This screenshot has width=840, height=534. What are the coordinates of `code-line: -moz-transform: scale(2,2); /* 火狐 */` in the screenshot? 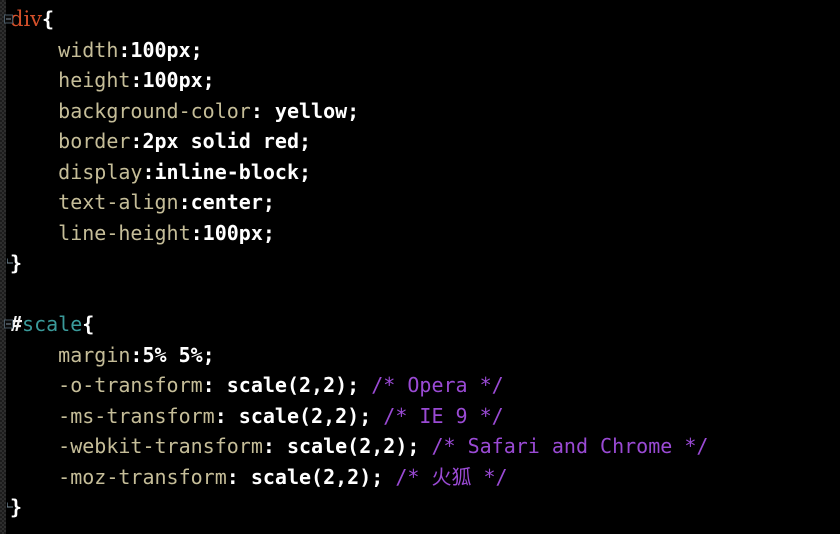 It's located at (420, 477).